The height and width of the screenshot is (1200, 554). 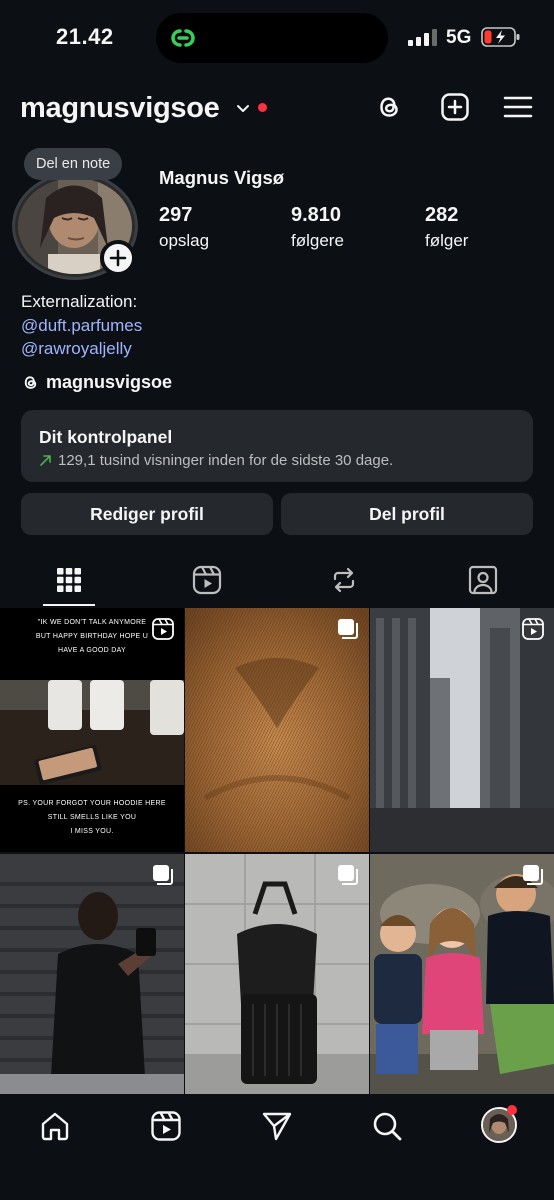 I want to click on stat-posts: 297 opslag, so click(x=184, y=227).